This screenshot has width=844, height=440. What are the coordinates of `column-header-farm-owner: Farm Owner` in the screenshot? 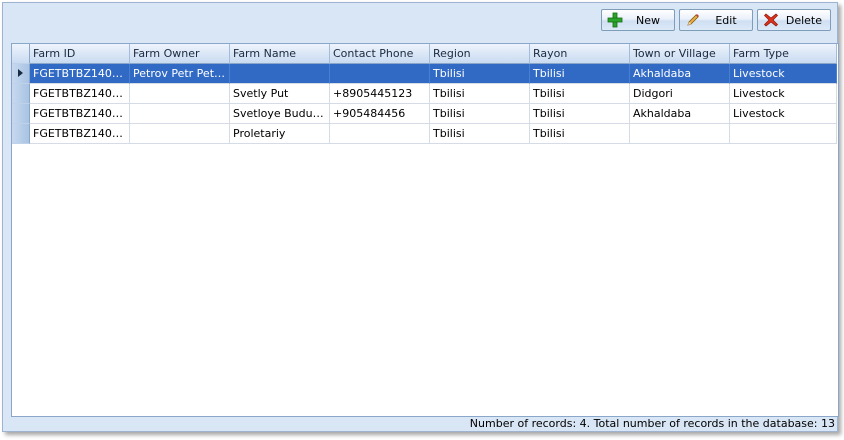 It's located at (180, 54).